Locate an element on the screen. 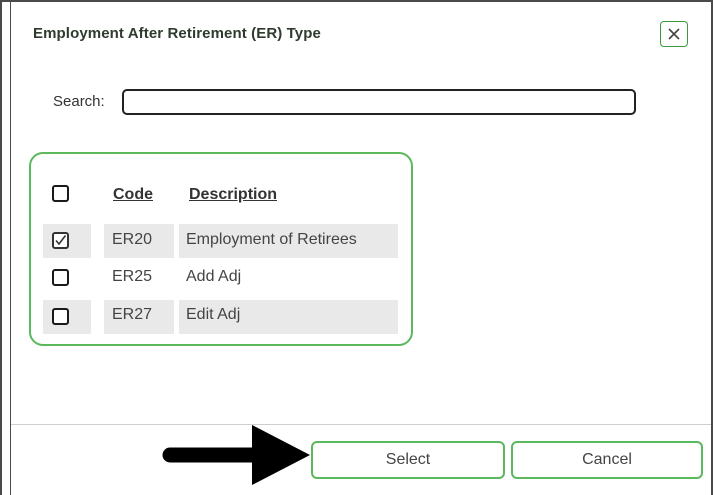 This screenshot has width=713, height=495. table-cell-code: ER25 is located at coordinates (132, 277).